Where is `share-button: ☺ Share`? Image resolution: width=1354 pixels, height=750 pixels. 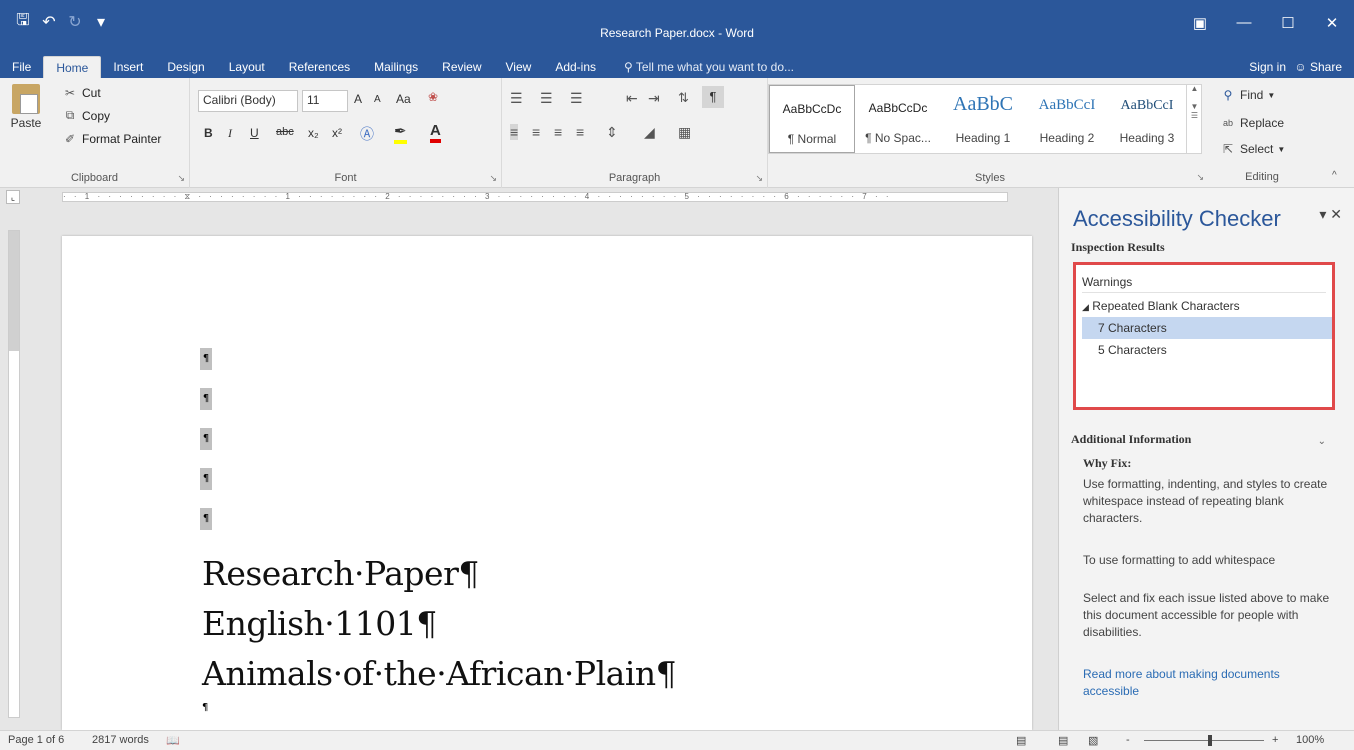 share-button: ☺ Share is located at coordinates (1318, 67).